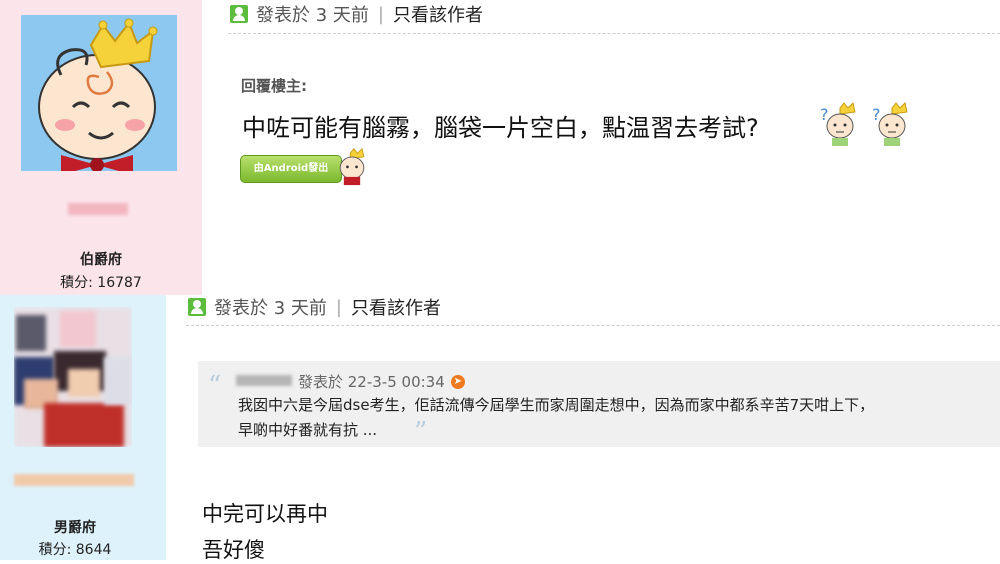 The width and height of the screenshot is (1000, 564). I want to click on post2-user-score: 積分: 8644, so click(75, 550).